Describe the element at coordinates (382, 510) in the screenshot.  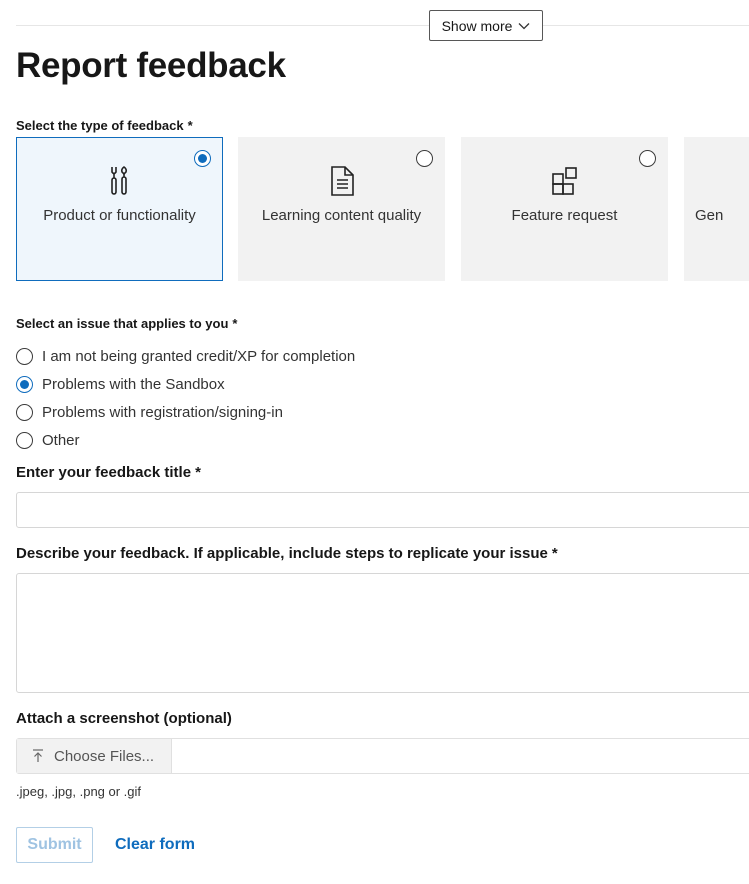
I see `feedback-title-input` at that location.